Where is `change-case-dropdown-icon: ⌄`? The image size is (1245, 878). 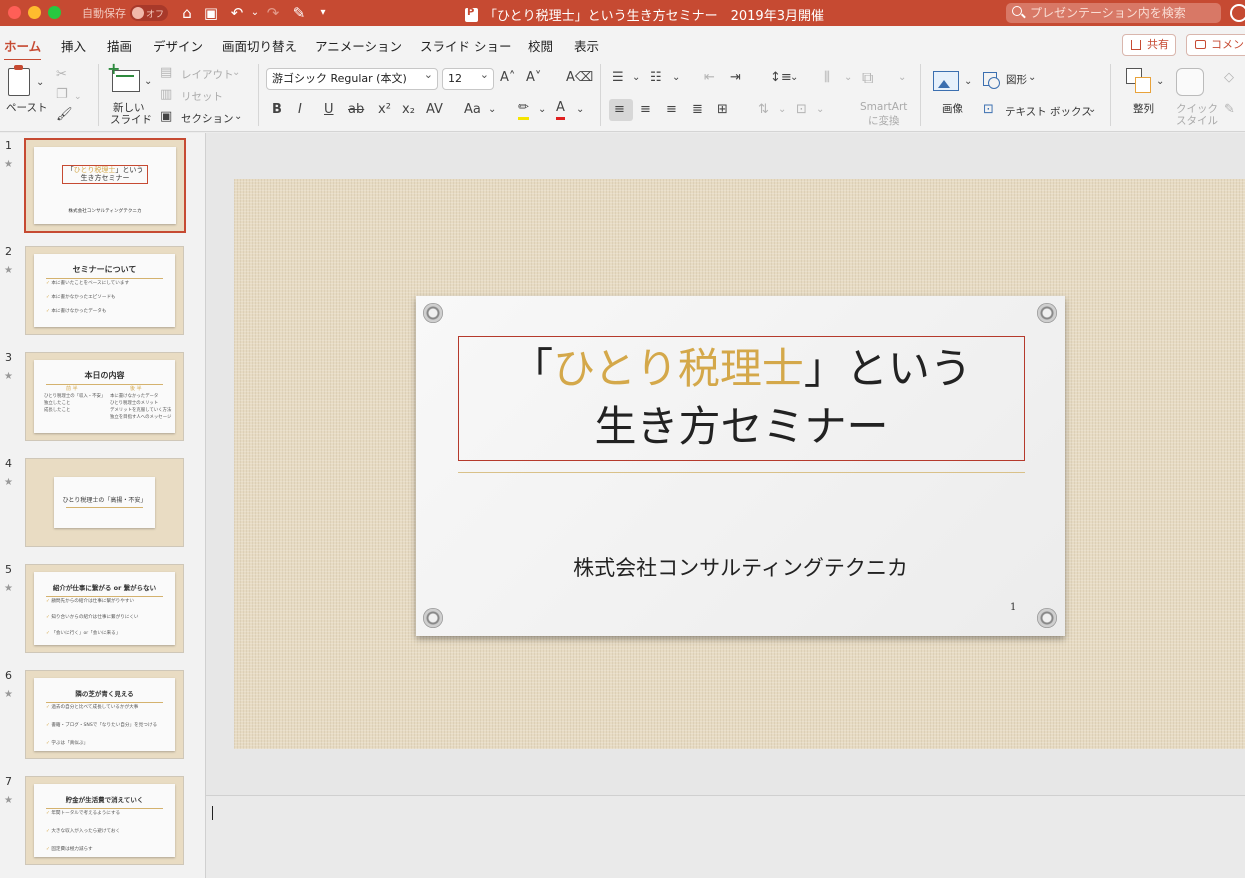
change-case-dropdown-icon: ⌄ is located at coordinates (492, 110).